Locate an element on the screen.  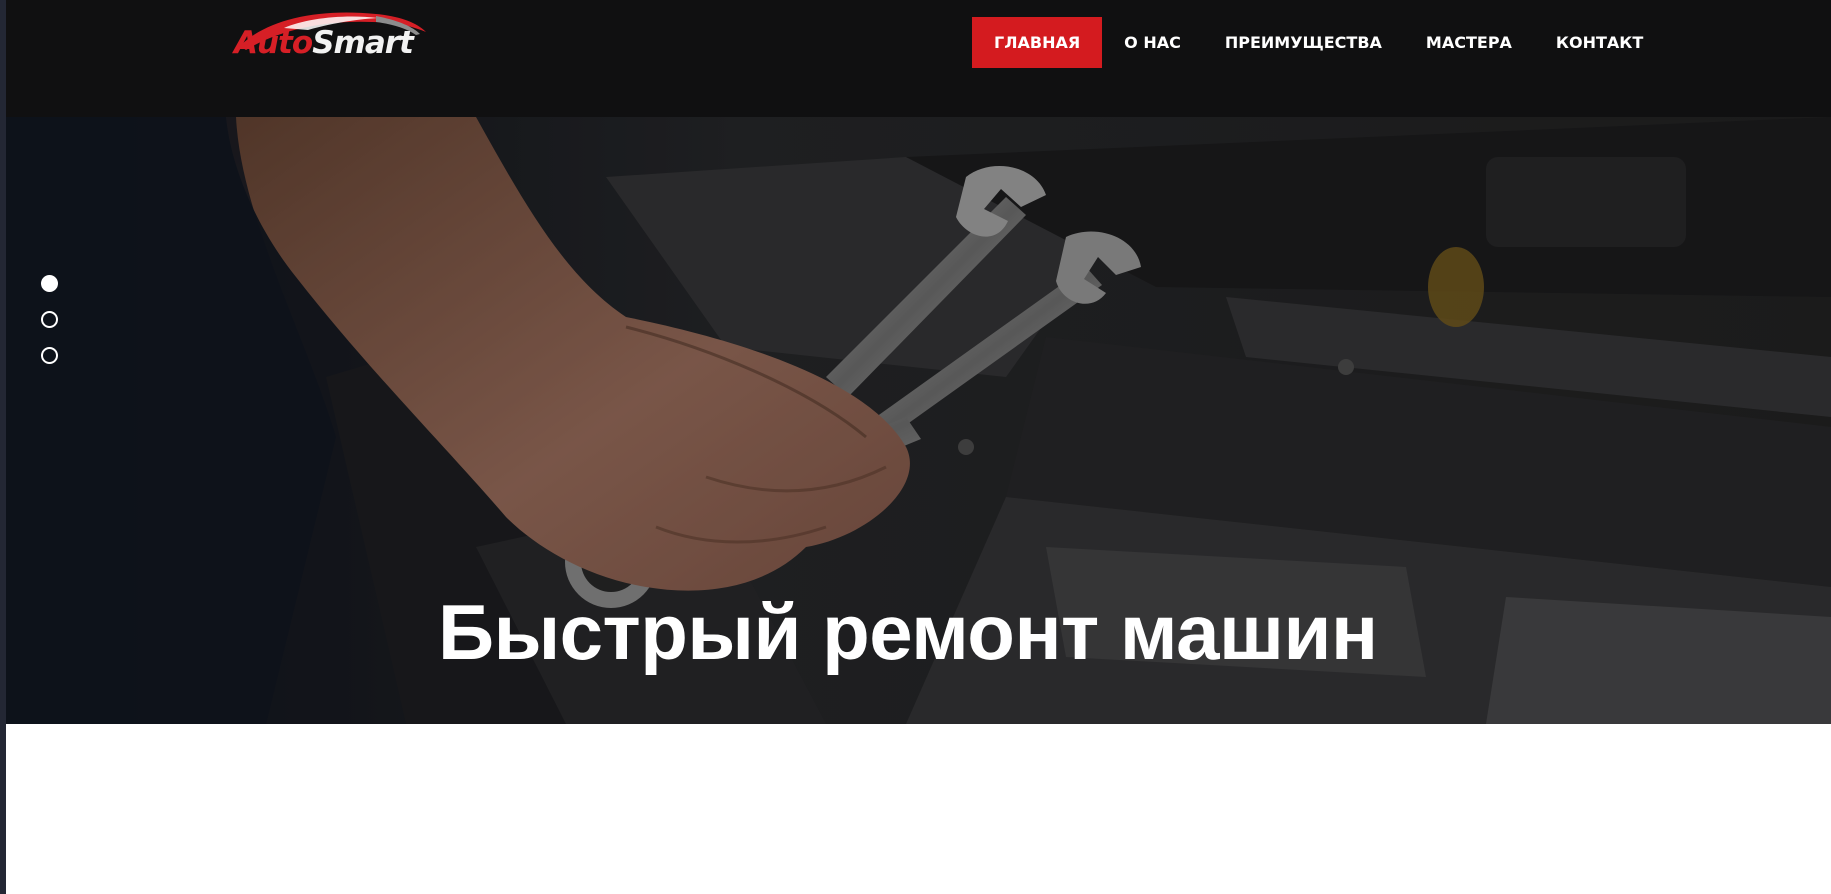
site-logo: AutoSmart is located at coordinates (329, 37).